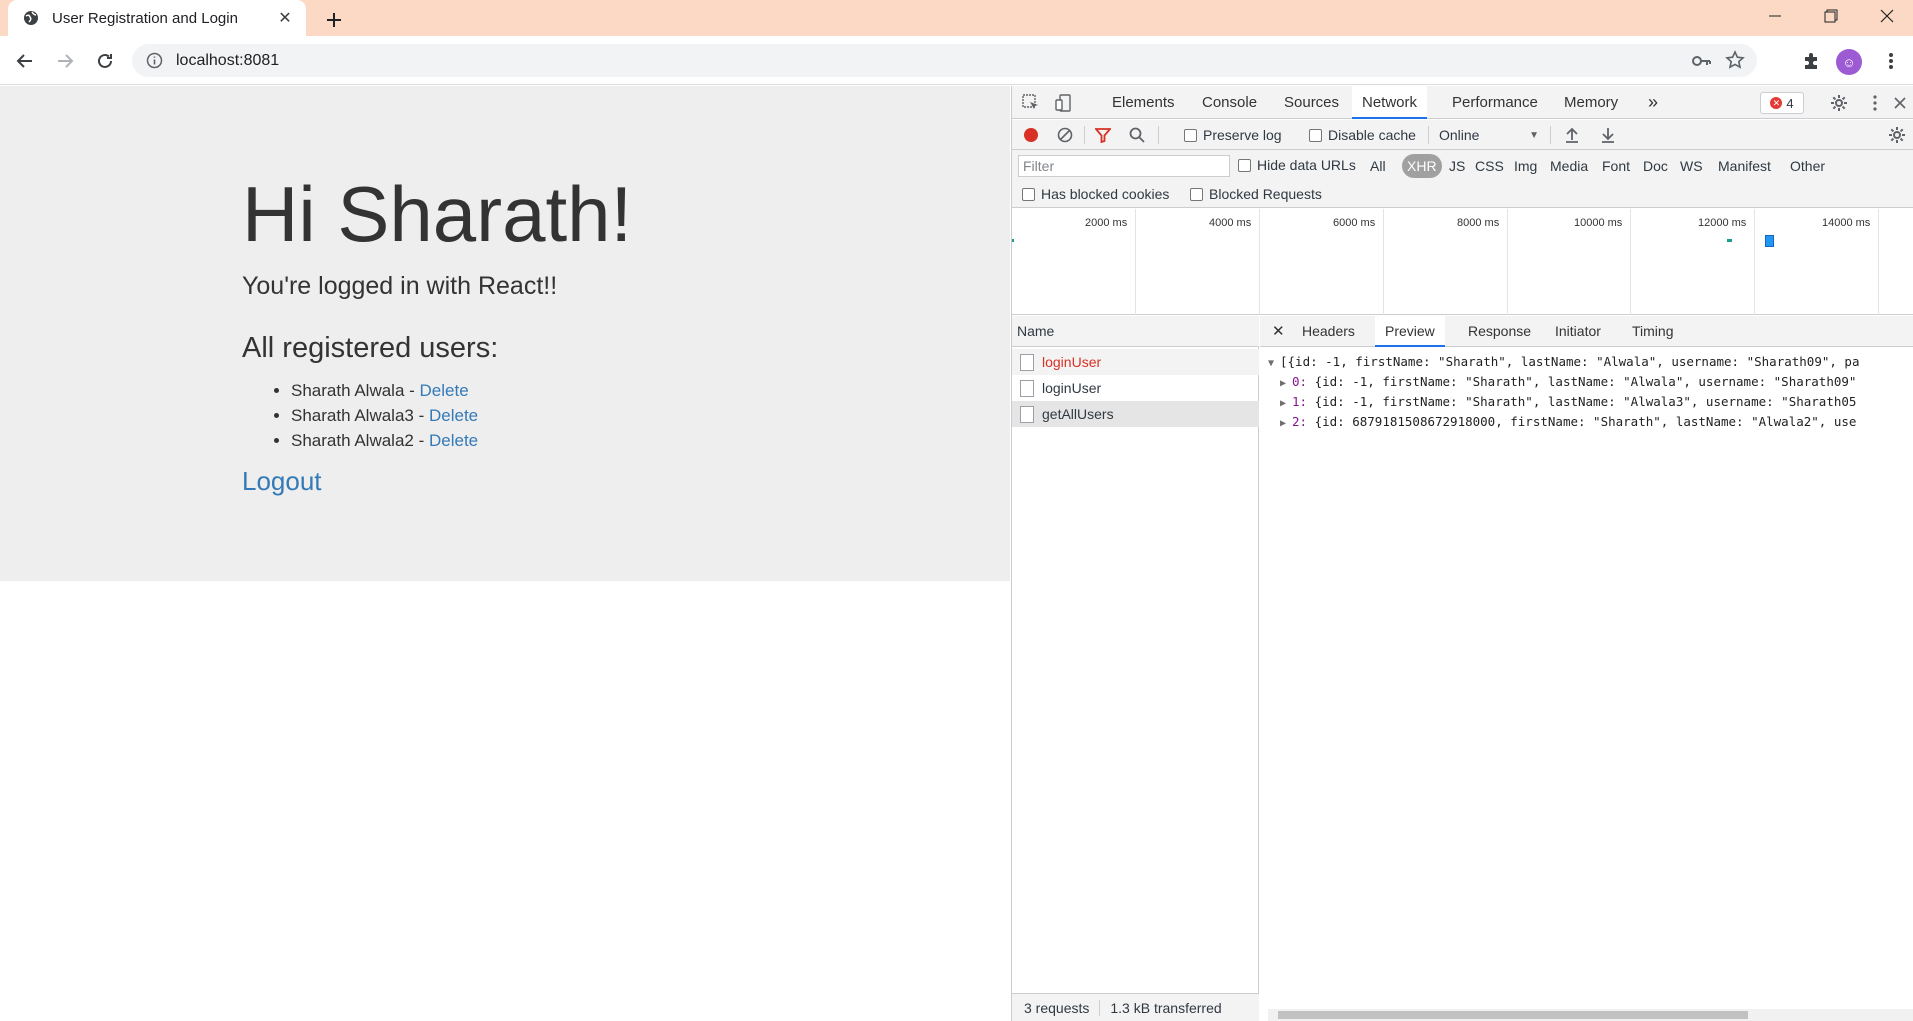 The height and width of the screenshot is (1021, 1913). What do you see at coordinates (1064, 103) in the screenshot?
I see `device-toolbar-icon` at bounding box center [1064, 103].